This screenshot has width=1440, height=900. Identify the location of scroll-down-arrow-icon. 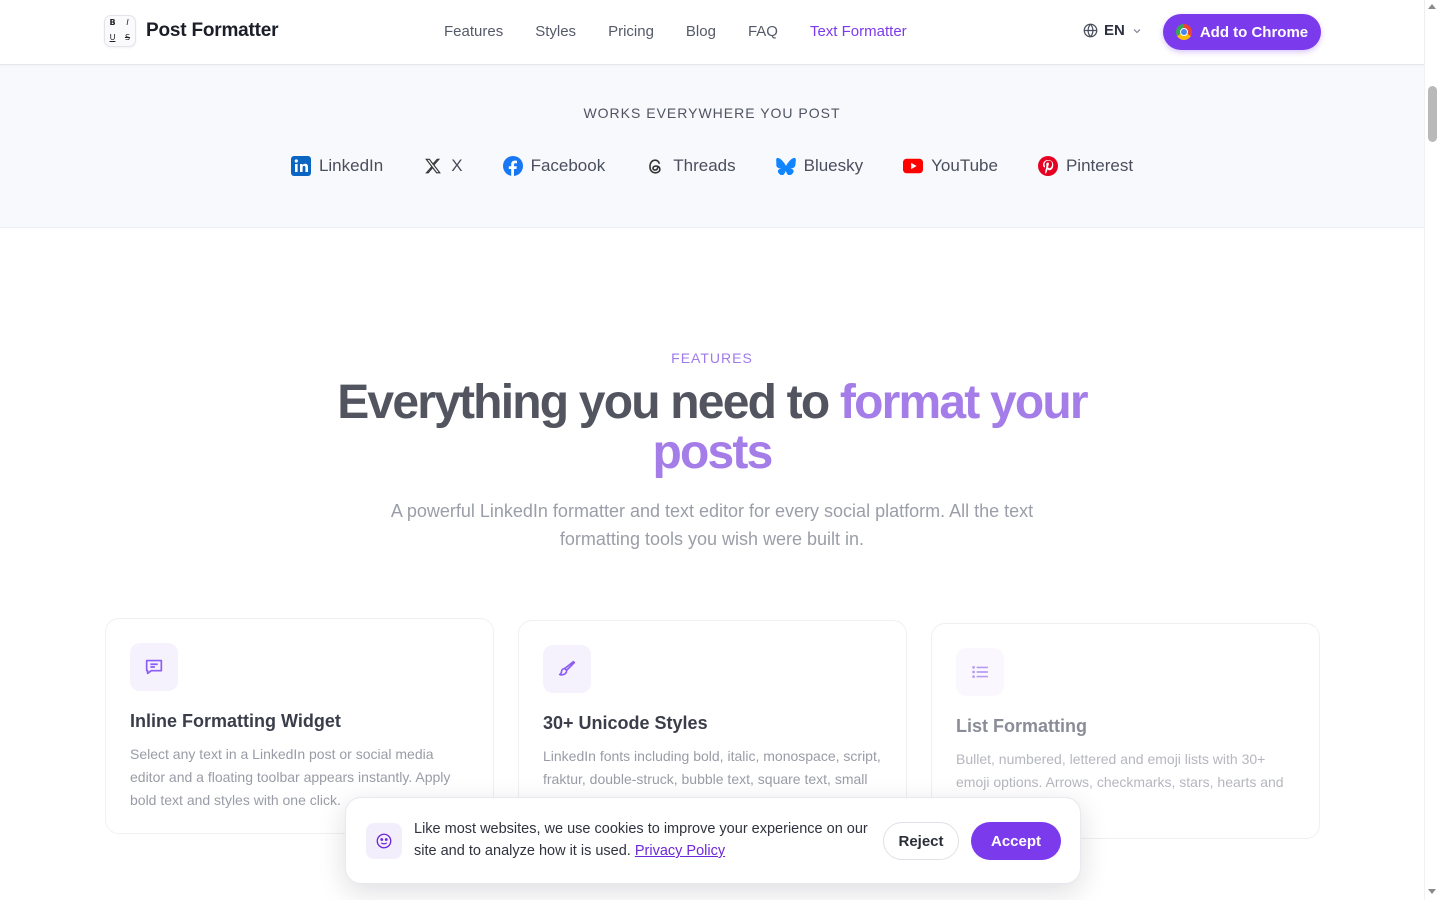
(1432, 891).